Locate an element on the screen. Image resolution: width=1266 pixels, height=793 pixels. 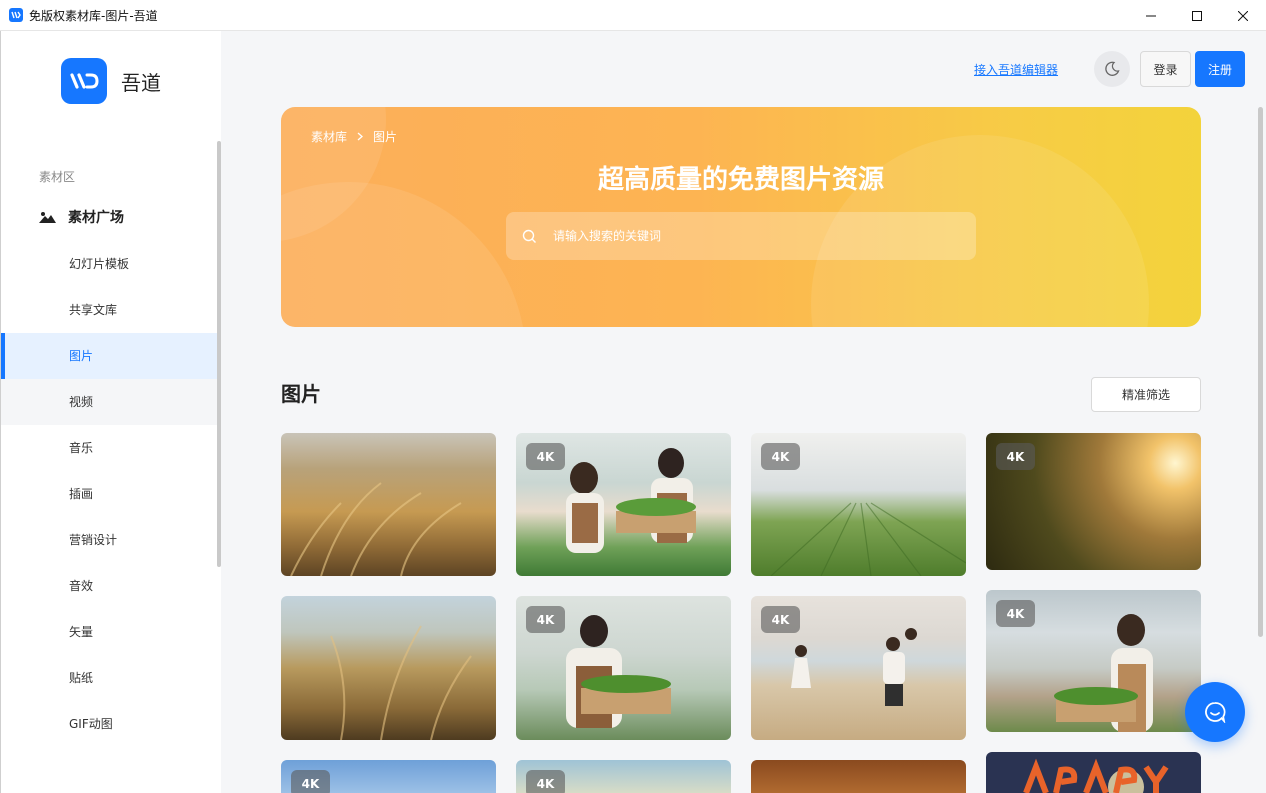
register-button: 注册 is located at coordinates (1220, 69).